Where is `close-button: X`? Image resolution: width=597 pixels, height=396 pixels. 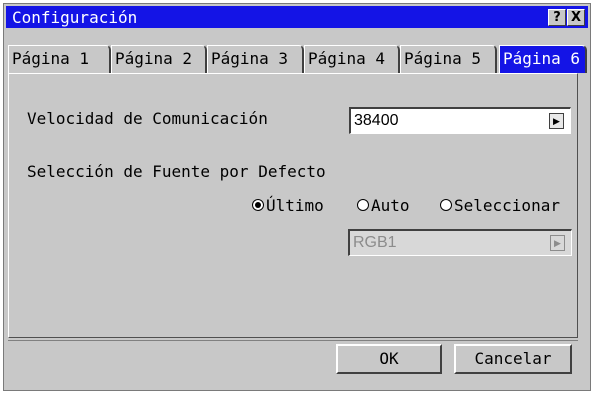
close-button: X is located at coordinates (576, 17).